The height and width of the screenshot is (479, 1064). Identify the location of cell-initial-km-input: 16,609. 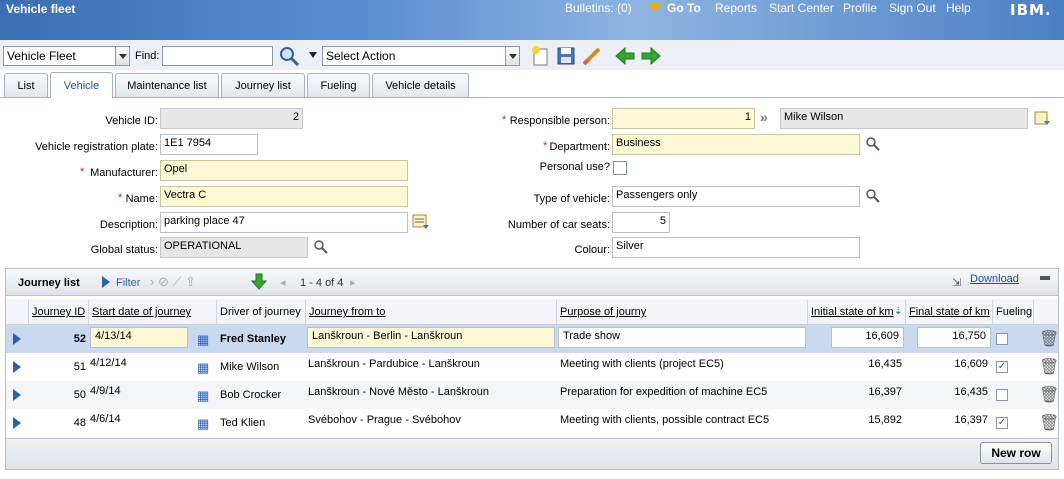
(867, 337).